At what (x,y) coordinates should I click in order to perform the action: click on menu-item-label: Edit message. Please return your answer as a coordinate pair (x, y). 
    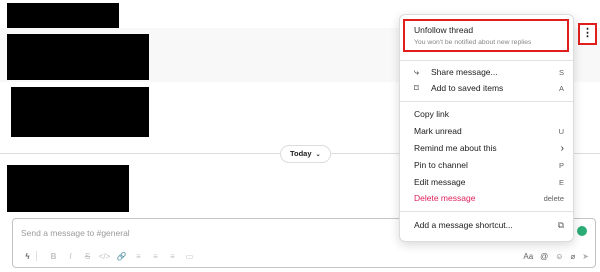
    Looking at the image, I should click on (440, 182).